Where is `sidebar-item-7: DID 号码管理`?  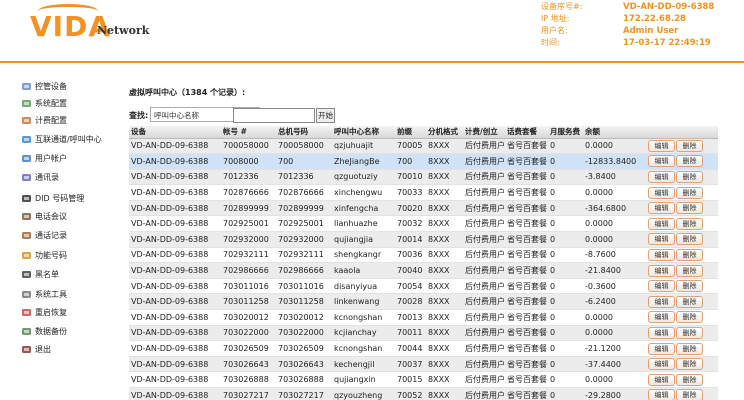 sidebar-item-7: DID 号码管理 is located at coordinates (52, 198).